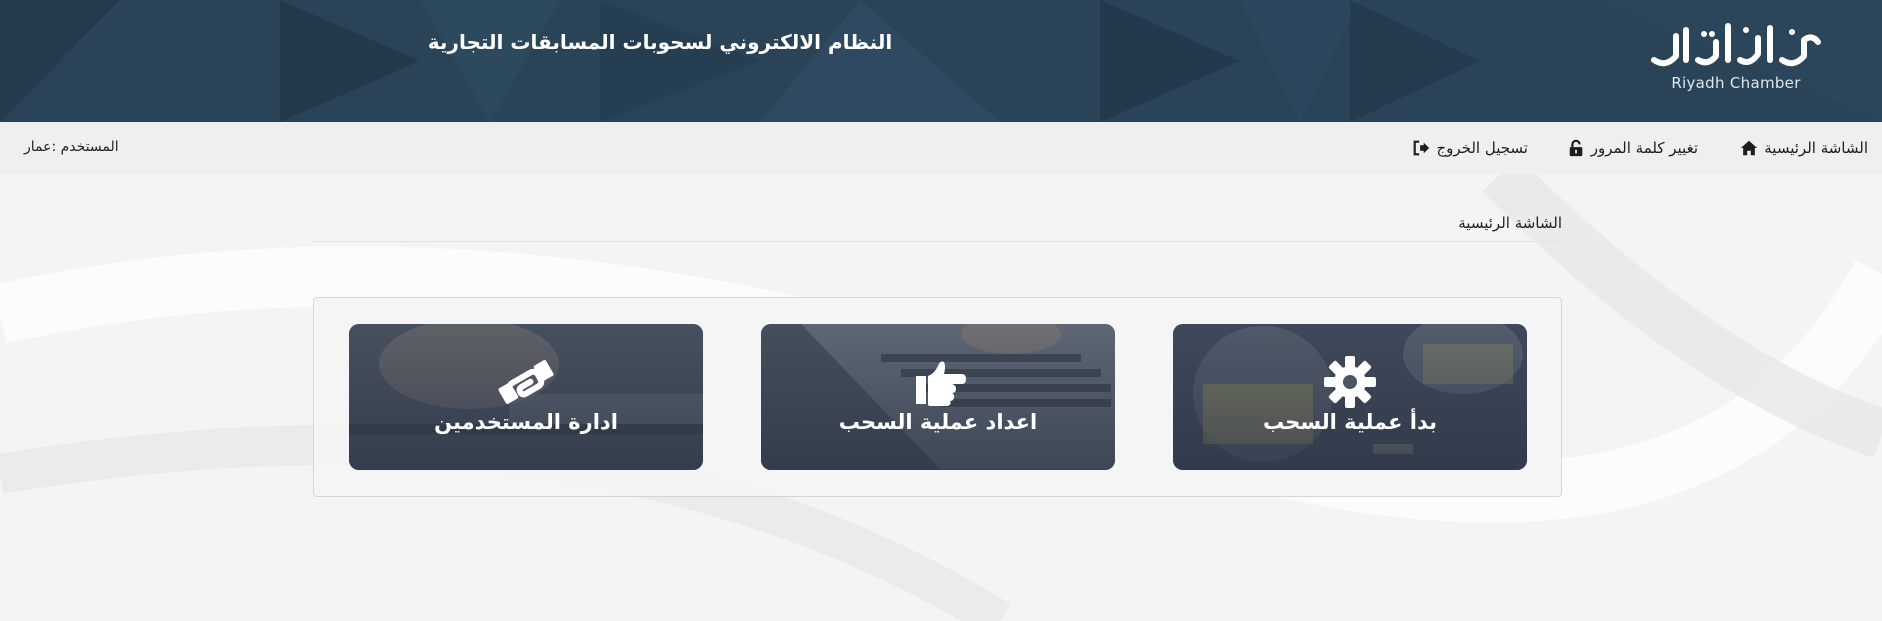 This screenshot has width=1882, height=621. I want to click on logo-mark-icon, so click(1736, 45).